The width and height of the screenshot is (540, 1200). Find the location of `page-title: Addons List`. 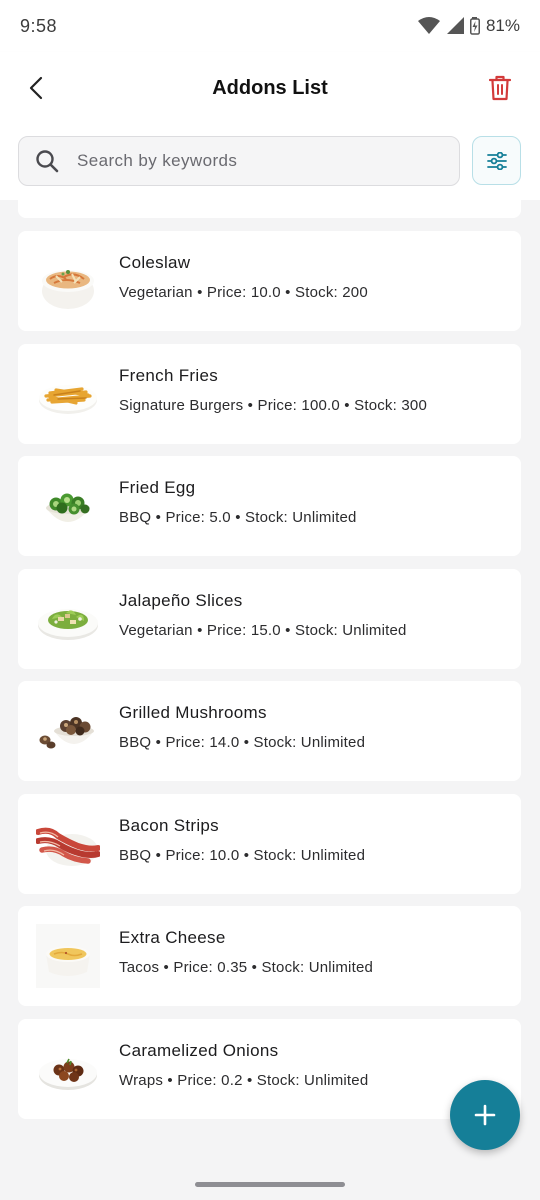

page-title: Addons List is located at coordinates (270, 87).